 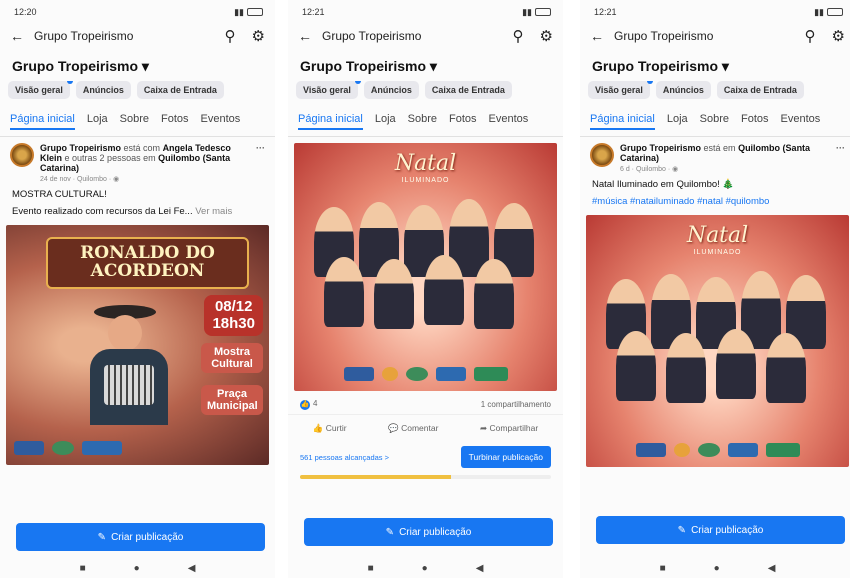 What do you see at coordinates (213, 211) in the screenshot?
I see `see-more-link: Ver mais` at bounding box center [213, 211].